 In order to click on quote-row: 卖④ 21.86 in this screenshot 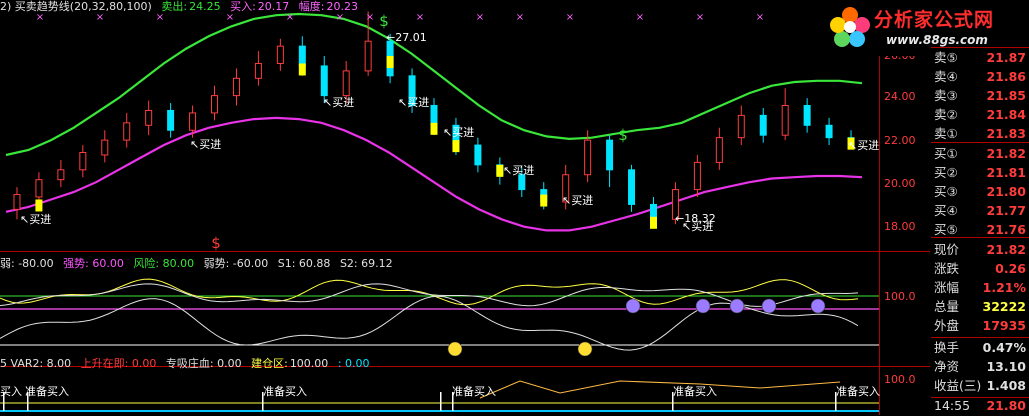, I will do `click(980, 76)`.